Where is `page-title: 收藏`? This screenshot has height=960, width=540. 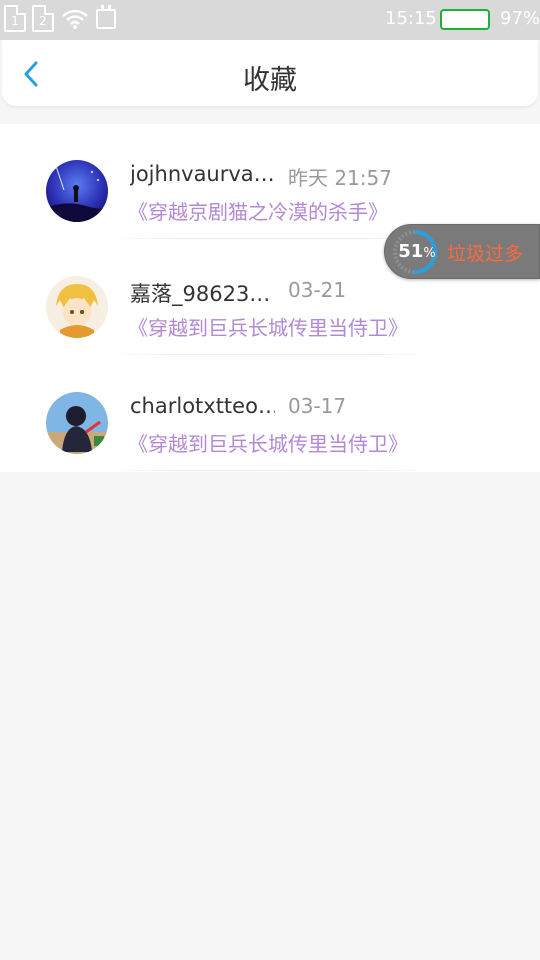 page-title: 收藏 is located at coordinates (270, 80).